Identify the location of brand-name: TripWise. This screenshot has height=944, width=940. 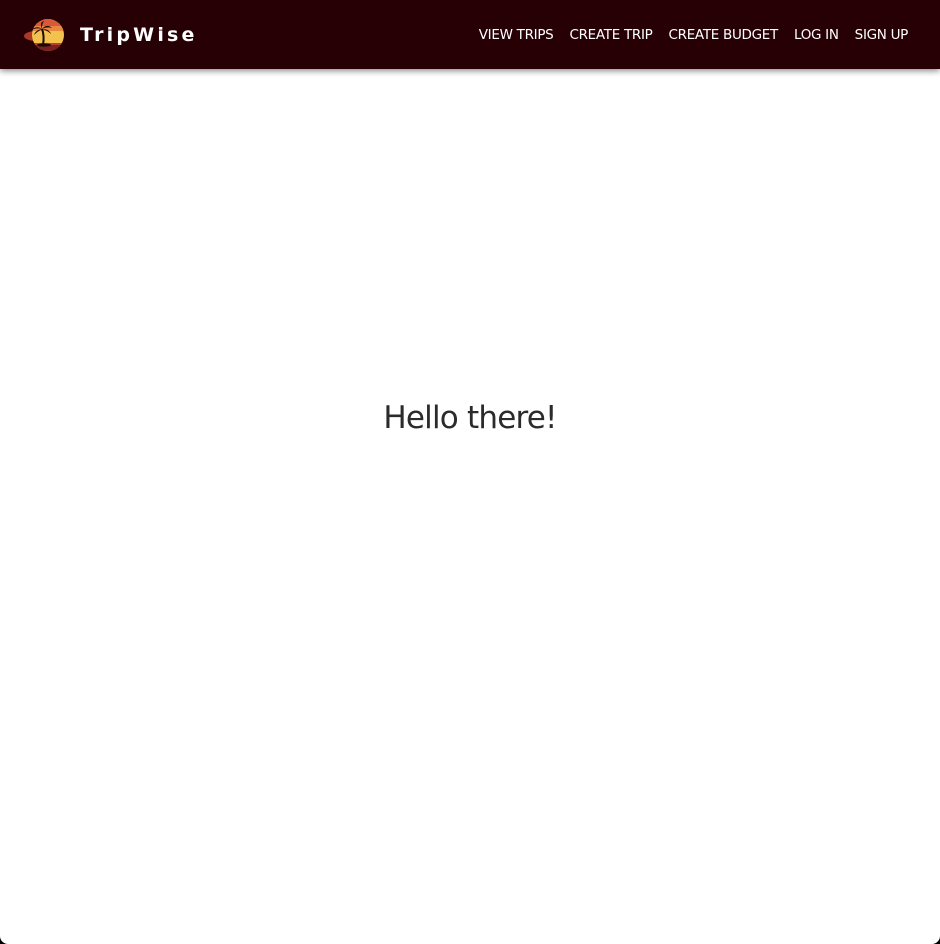
(139, 34).